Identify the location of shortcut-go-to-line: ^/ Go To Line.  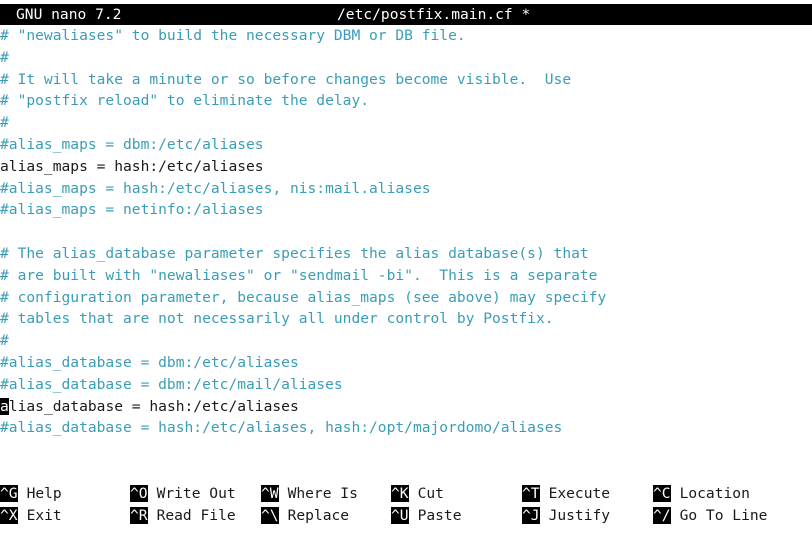
(710, 516).